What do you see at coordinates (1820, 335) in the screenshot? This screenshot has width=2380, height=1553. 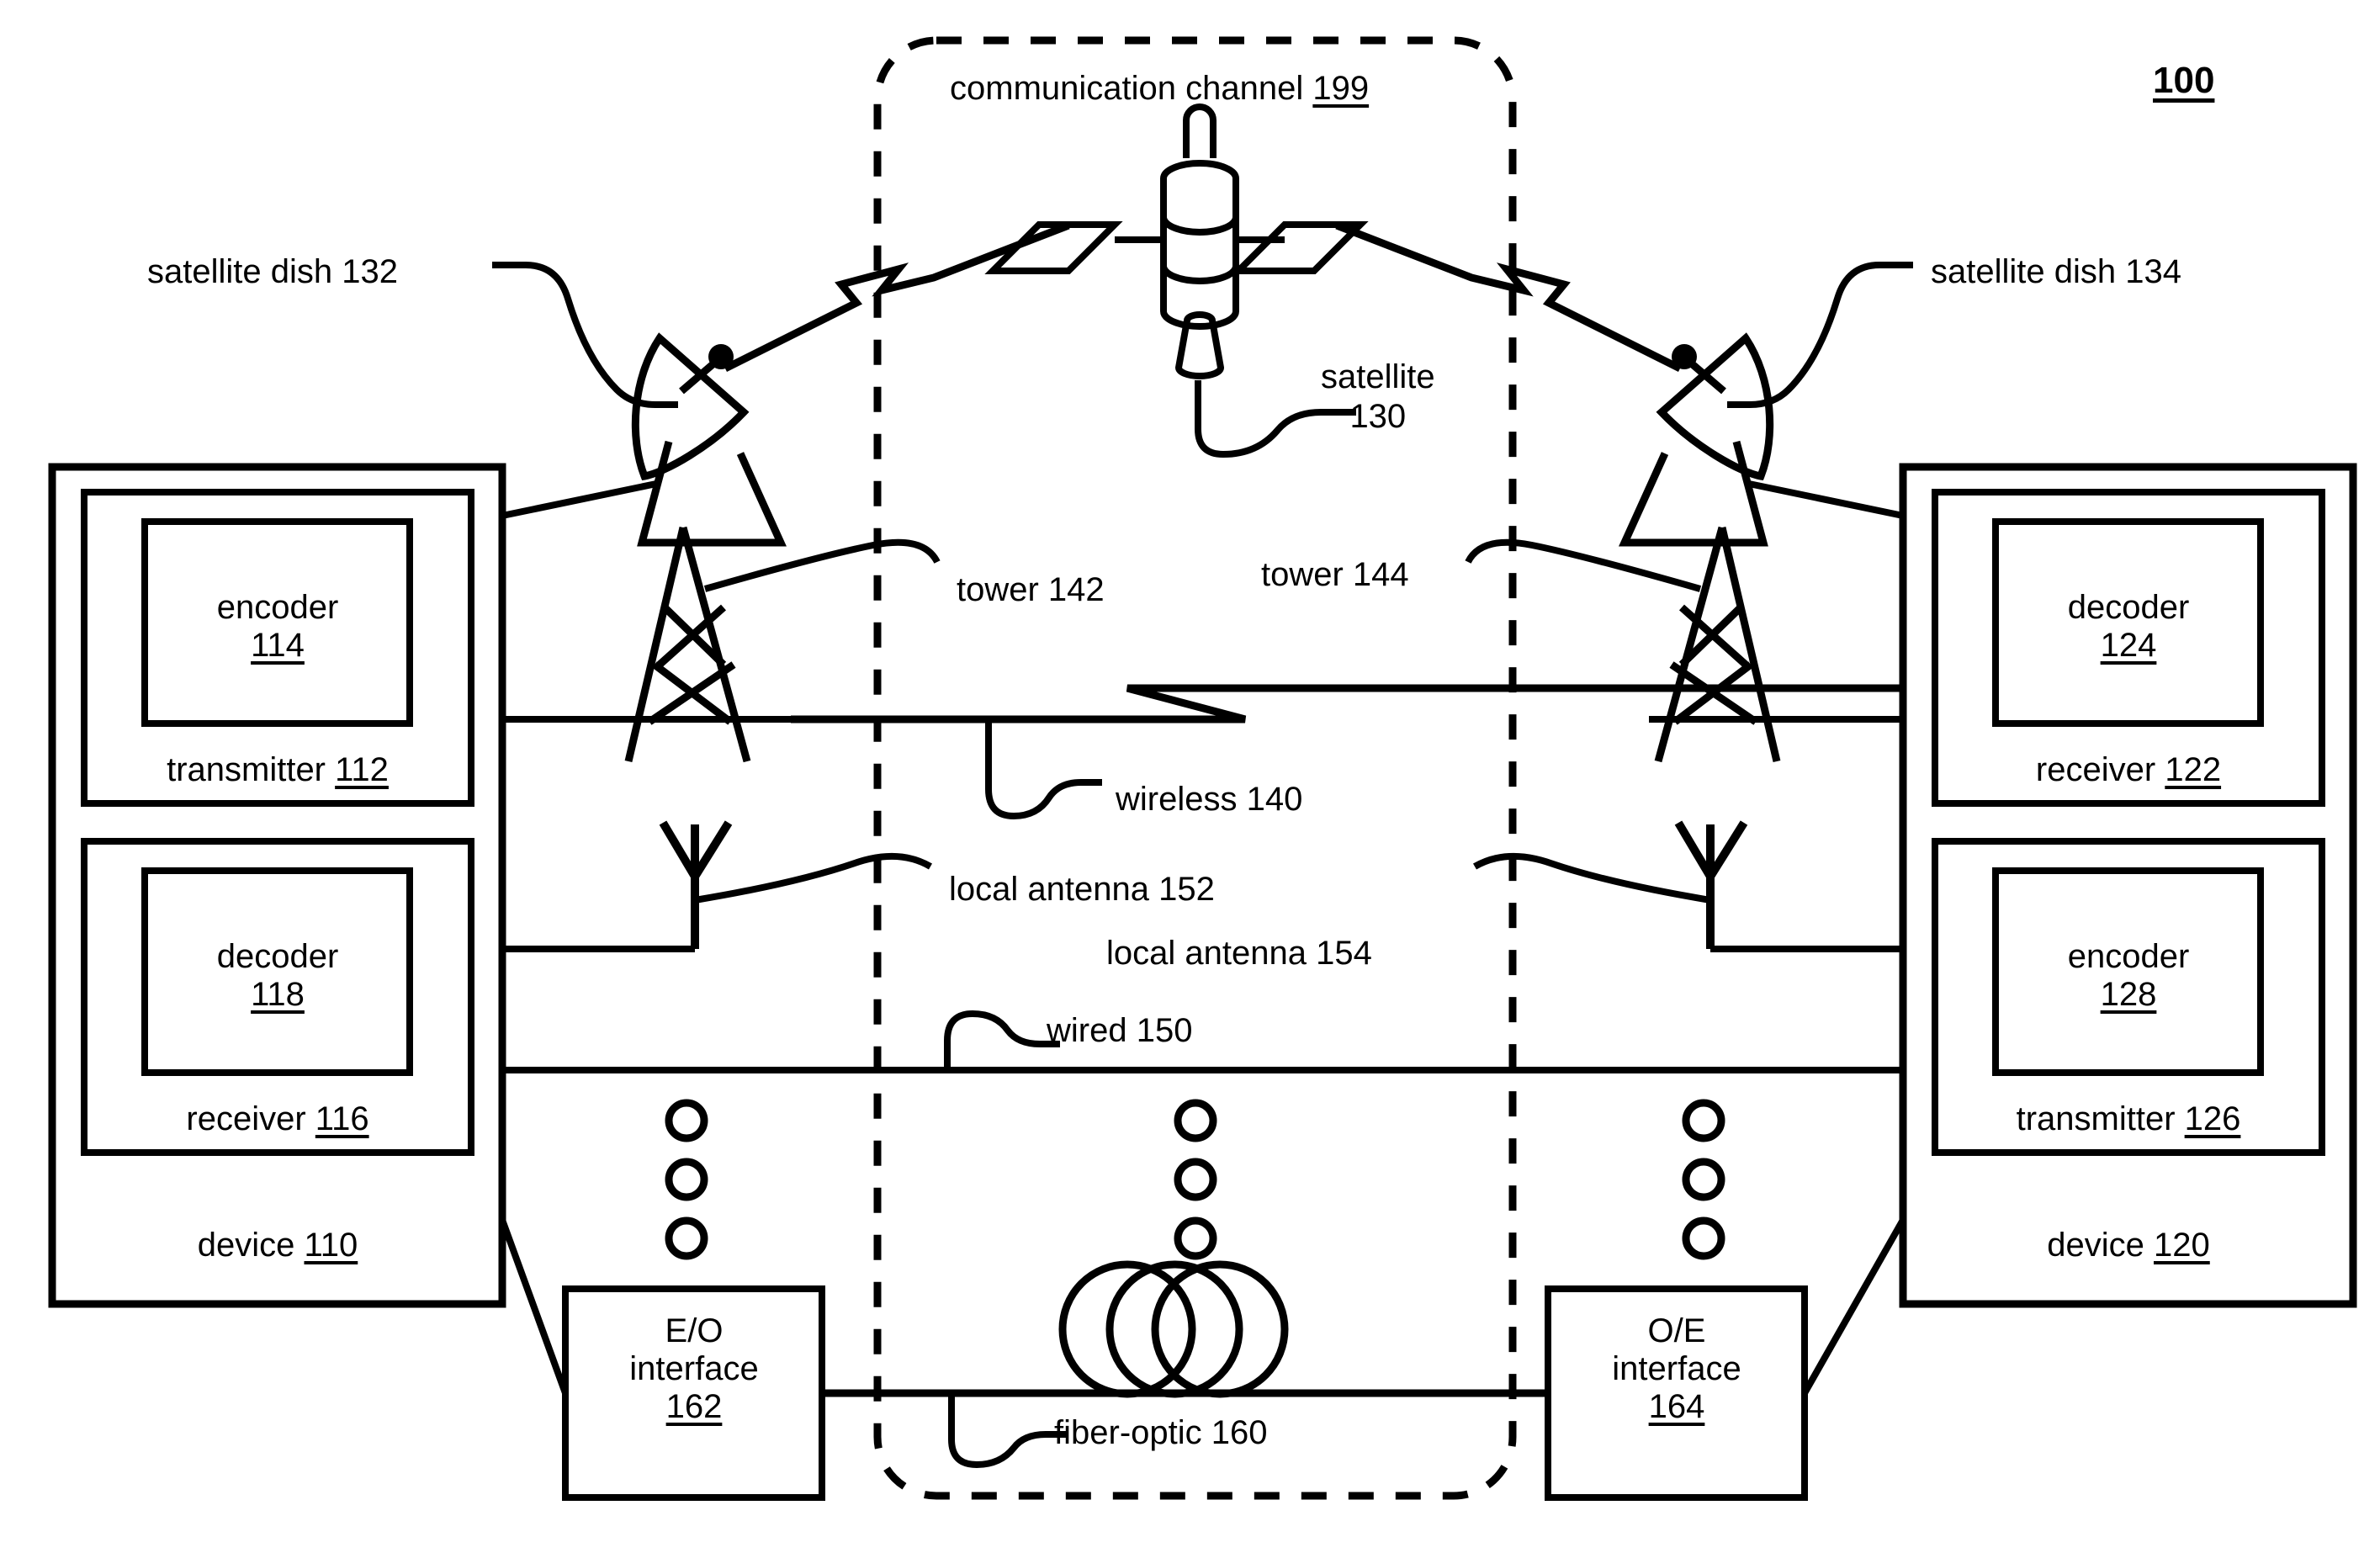 I see `satellite-dish-134-leader` at bounding box center [1820, 335].